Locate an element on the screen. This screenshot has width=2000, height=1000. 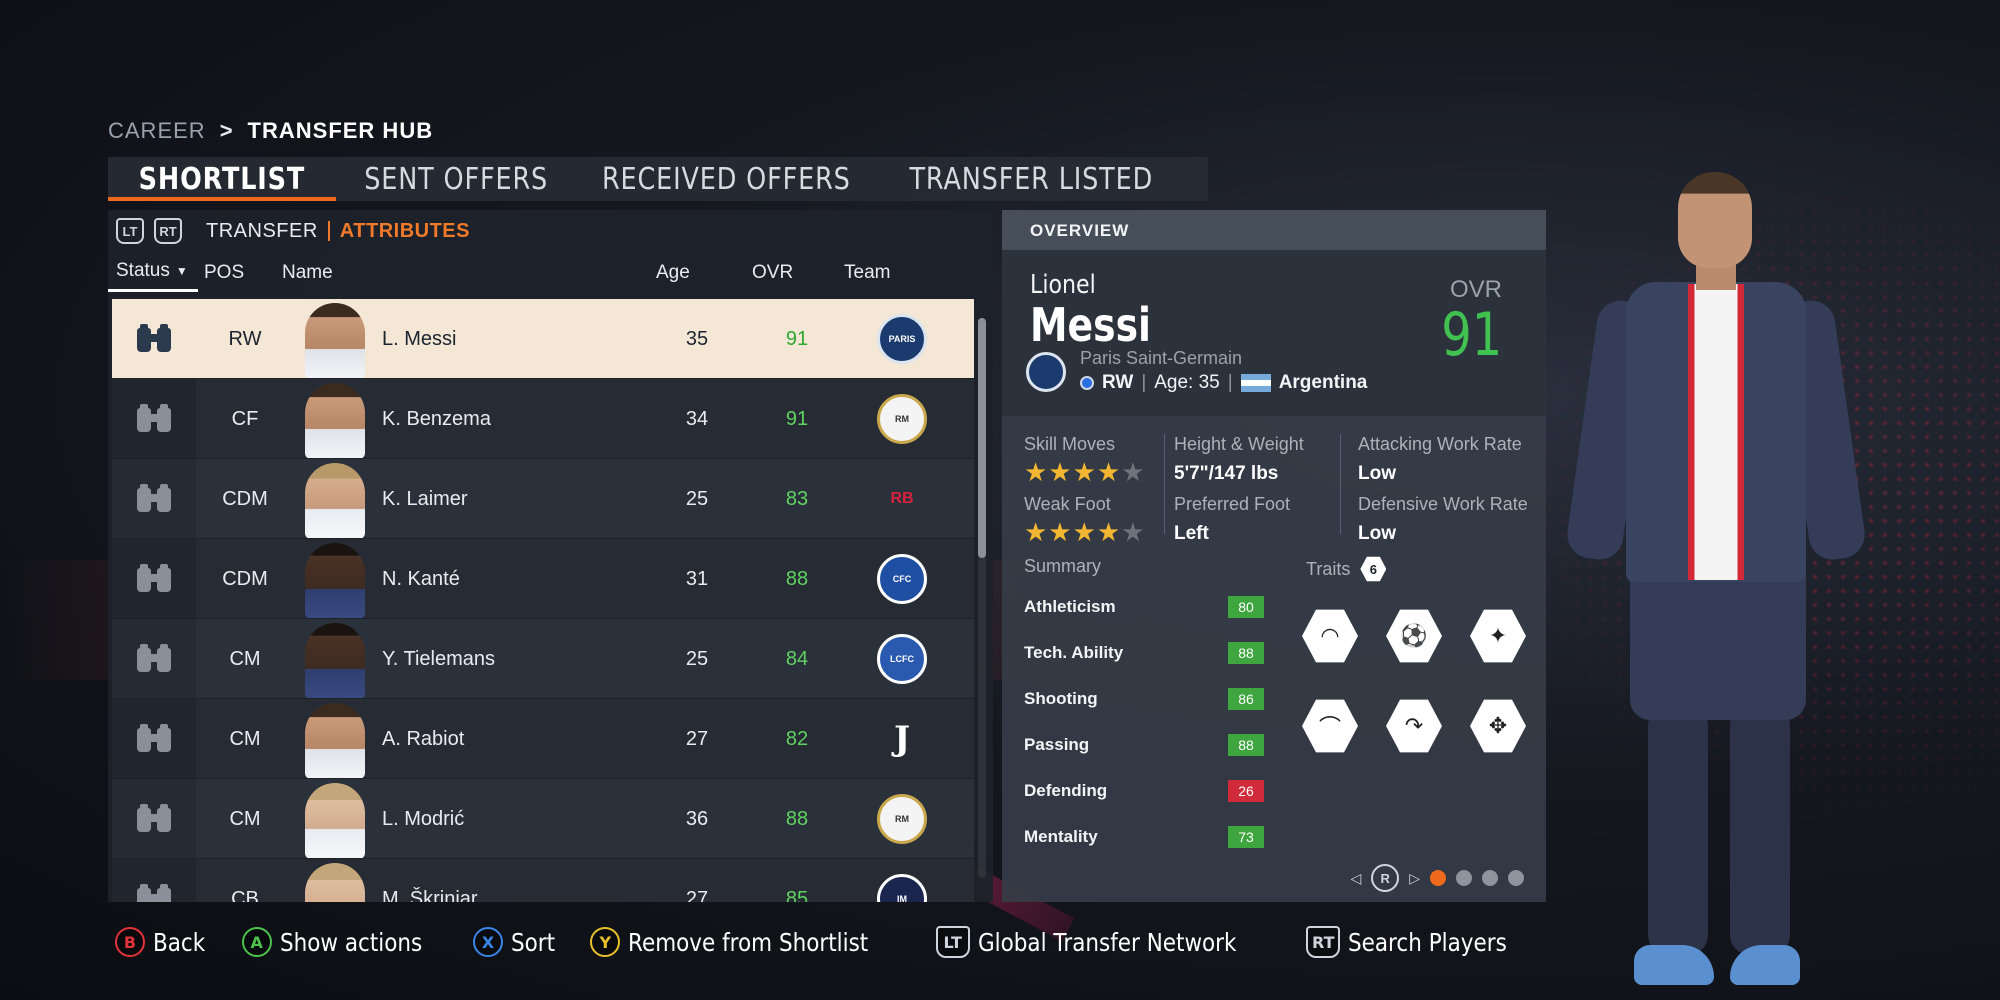
list-scrollbar is located at coordinates (982, 598).